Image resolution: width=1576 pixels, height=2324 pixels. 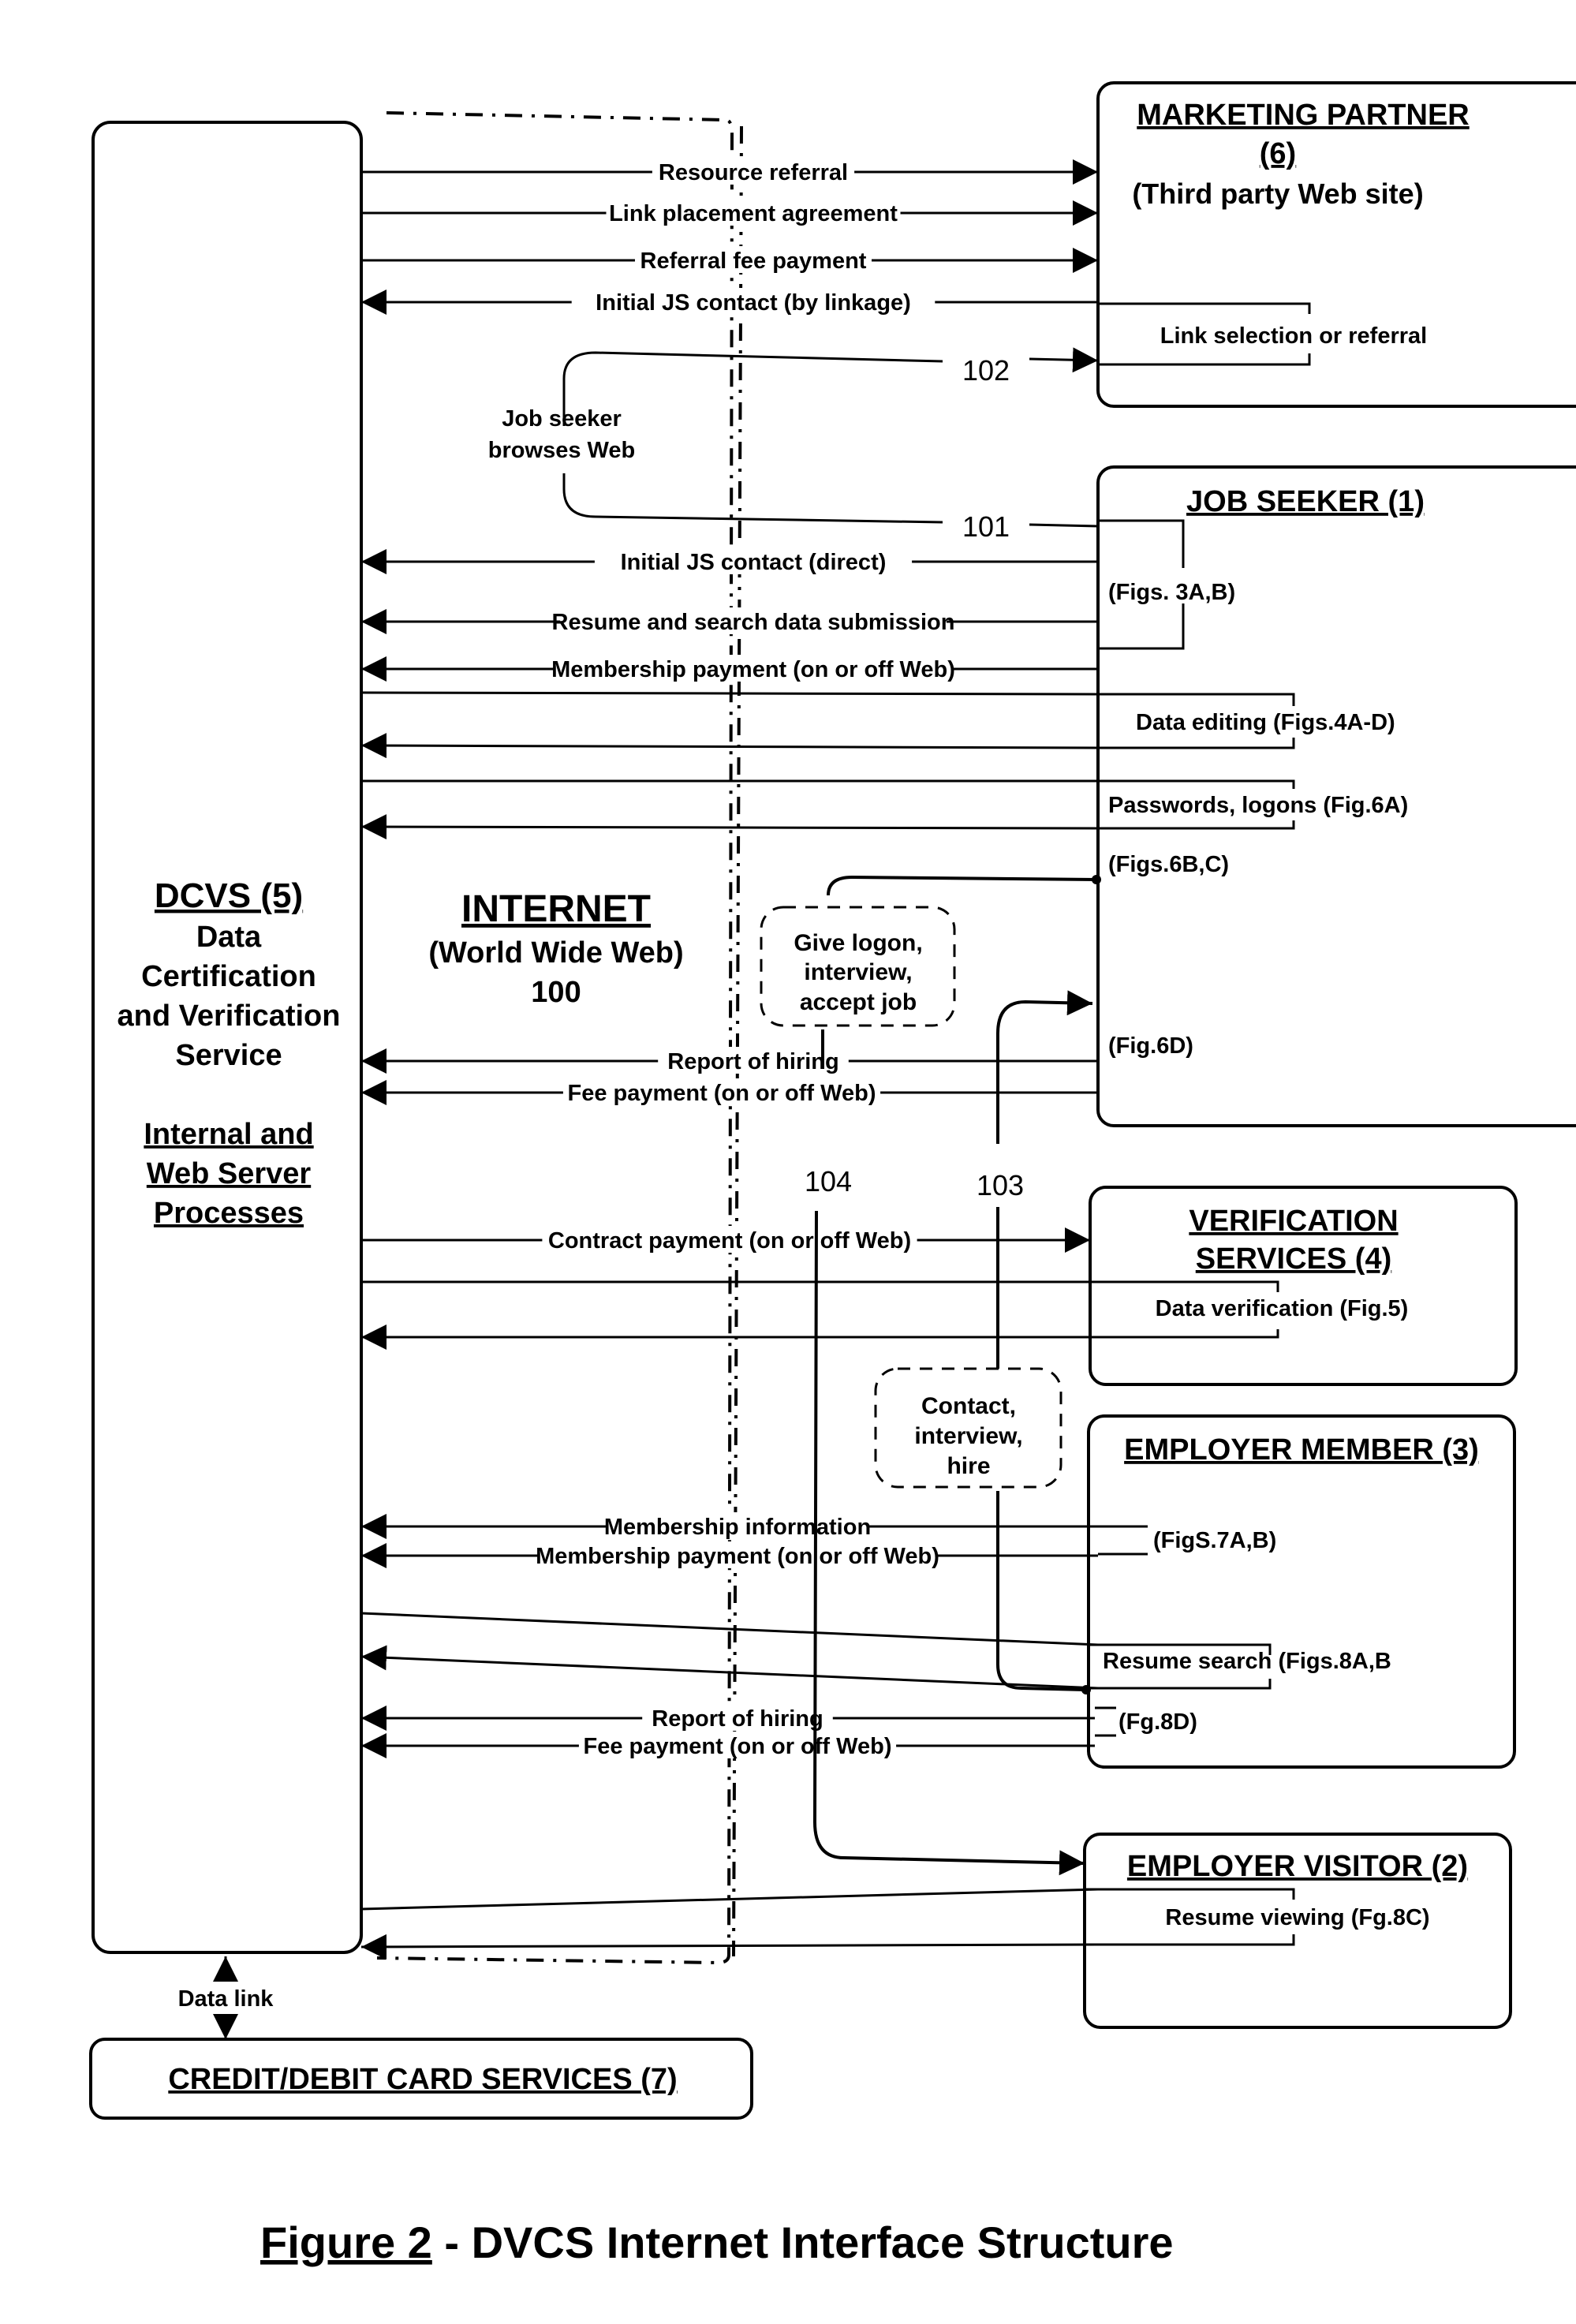 What do you see at coordinates (986, 526) in the screenshot?
I see `ref-101: 101` at bounding box center [986, 526].